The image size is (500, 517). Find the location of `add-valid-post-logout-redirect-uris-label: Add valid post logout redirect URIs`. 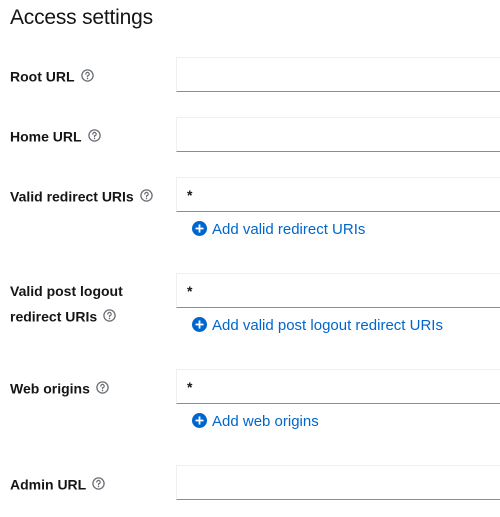

add-valid-post-logout-redirect-uris-label: Add valid post logout redirect URIs is located at coordinates (327, 325).